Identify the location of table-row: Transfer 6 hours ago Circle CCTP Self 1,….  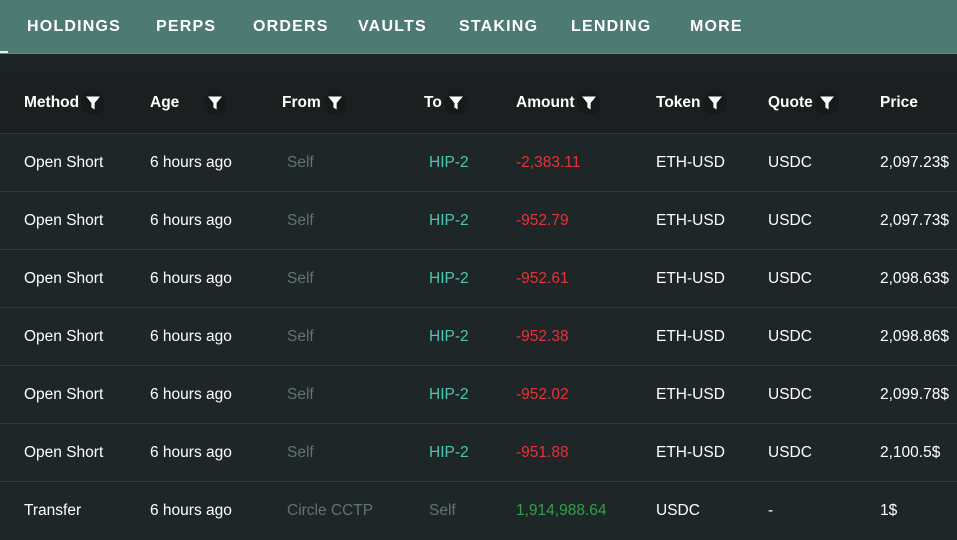
(478, 511).